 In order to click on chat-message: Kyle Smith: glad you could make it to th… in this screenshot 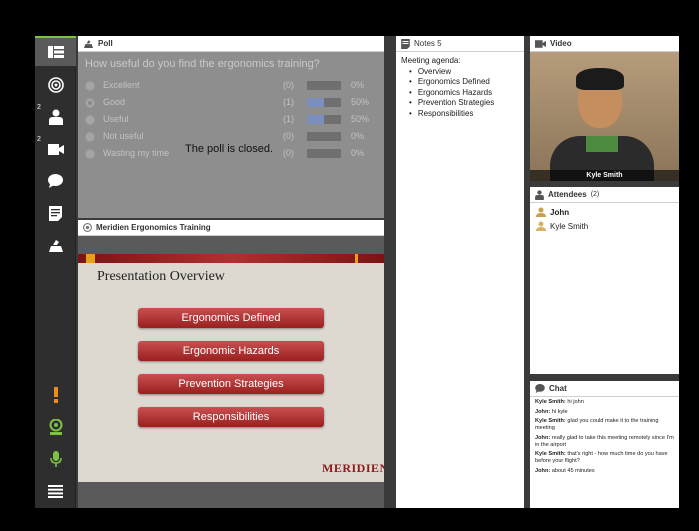, I will do `click(604, 425)`.